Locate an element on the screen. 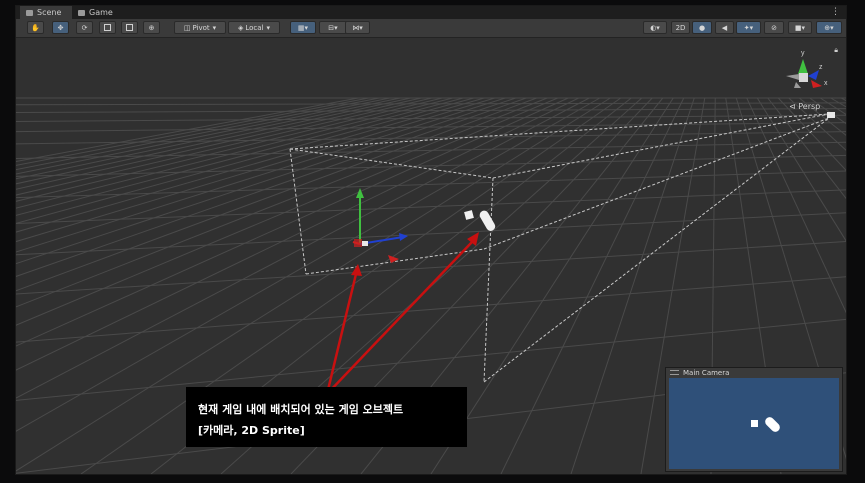  rotate-icon: ⟳ is located at coordinates (84, 27).